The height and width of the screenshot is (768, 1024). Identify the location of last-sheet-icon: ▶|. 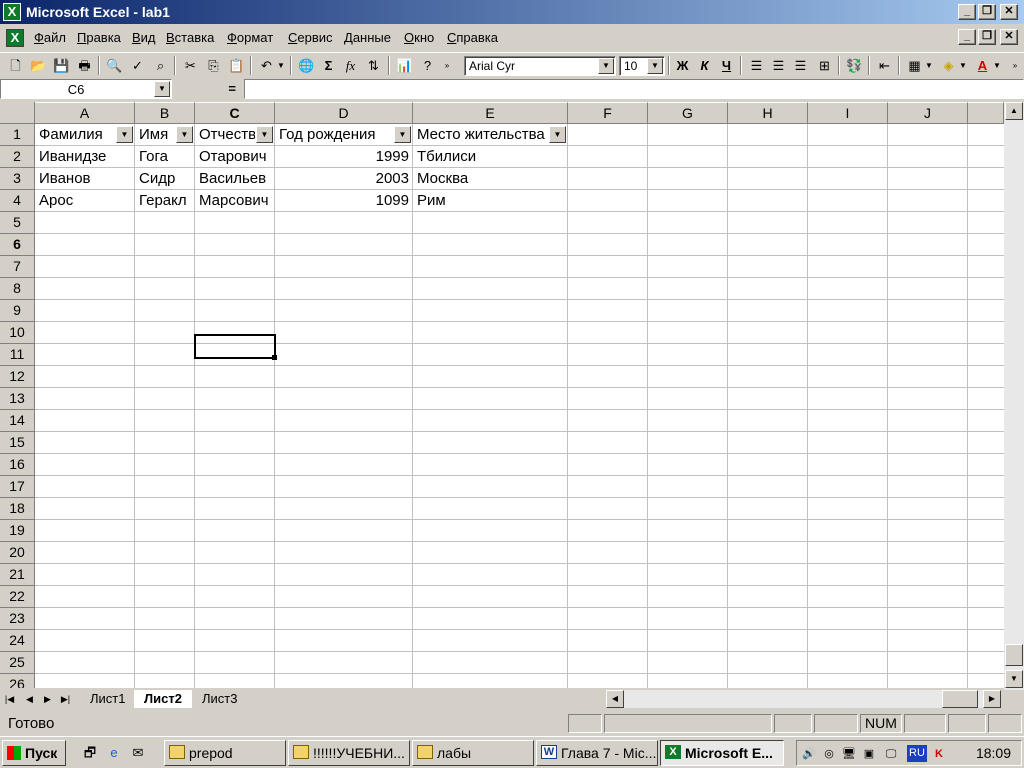
(65, 699).